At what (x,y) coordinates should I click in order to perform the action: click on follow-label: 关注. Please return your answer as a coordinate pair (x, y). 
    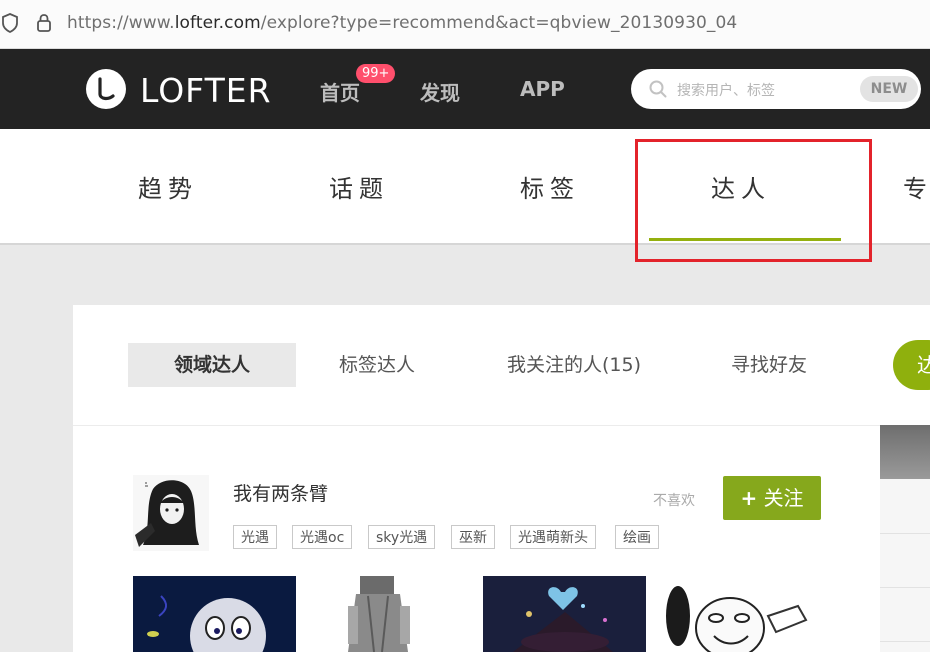
    Looking at the image, I should click on (783, 498).